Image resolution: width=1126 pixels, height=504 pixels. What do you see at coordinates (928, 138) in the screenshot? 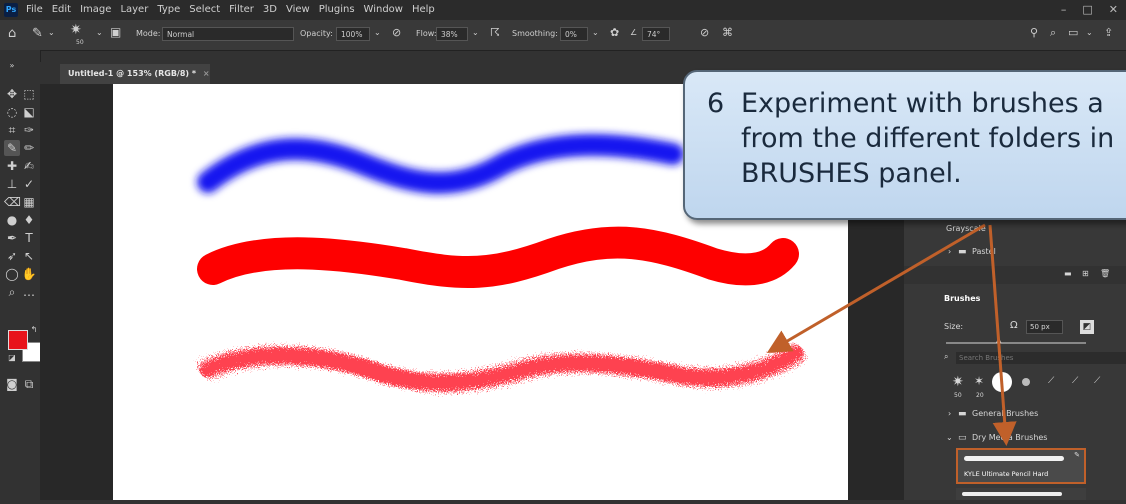
I see `callout-line-2: from the different folders in` at bounding box center [928, 138].